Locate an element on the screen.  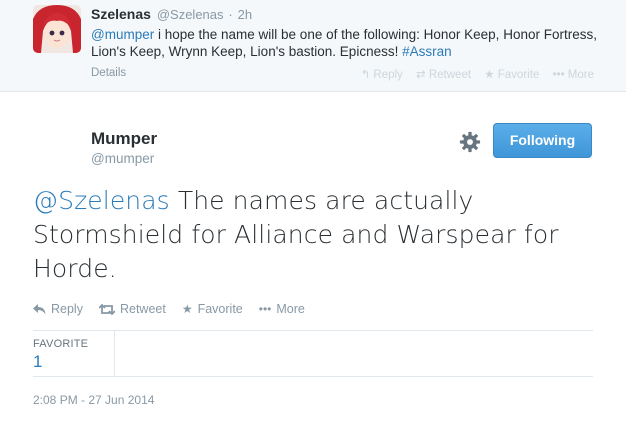
favorite-action: ★ Favorite is located at coordinates (212, 309).